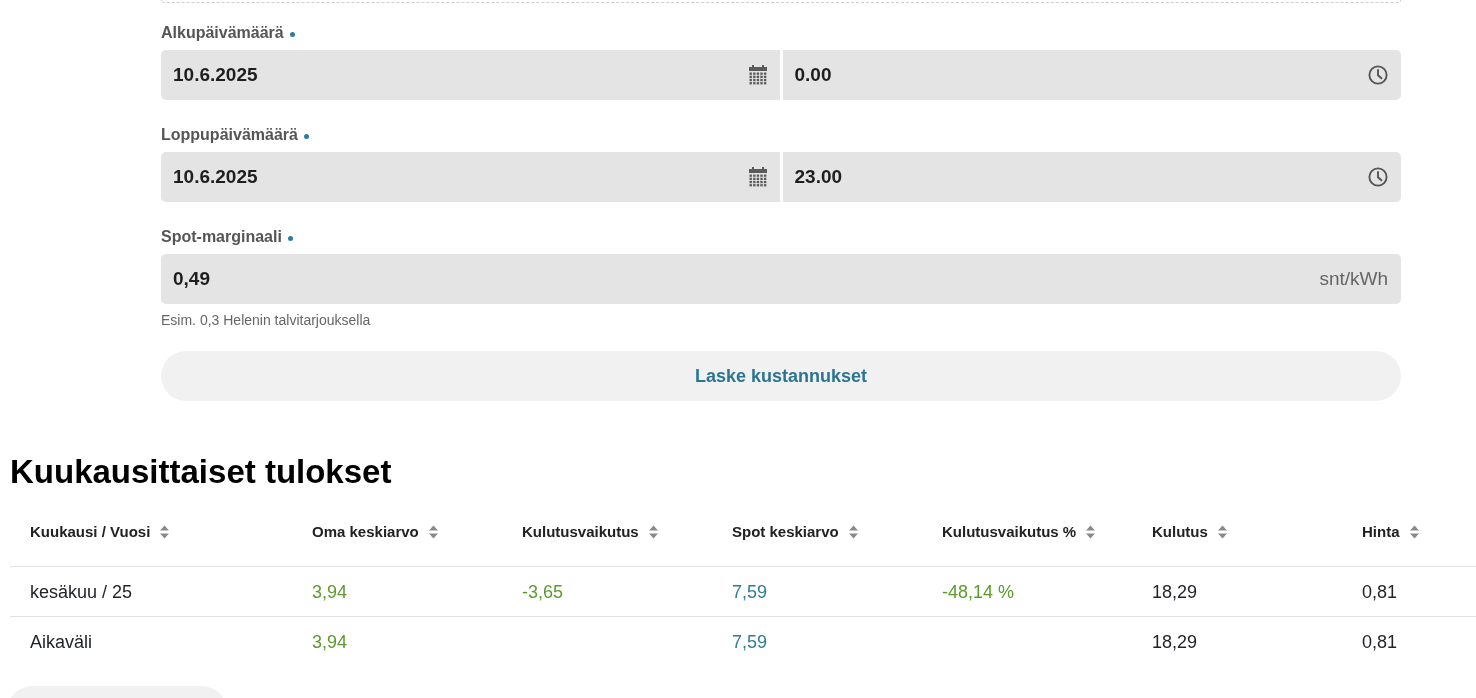  What do you see at coordinates (978, 591) in the screenshot?
I see `table-cell: -48,14 %` at bounding box center [978, 591].